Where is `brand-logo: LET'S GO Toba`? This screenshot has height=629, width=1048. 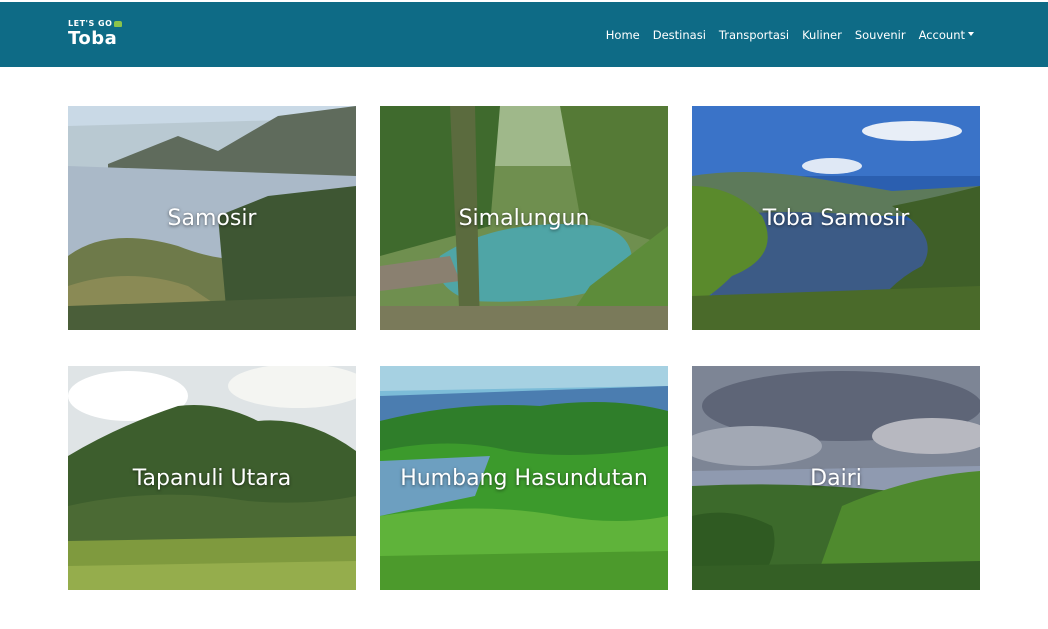
brand-logo: LET'S GO Toba is located at coordinates (95, 34).